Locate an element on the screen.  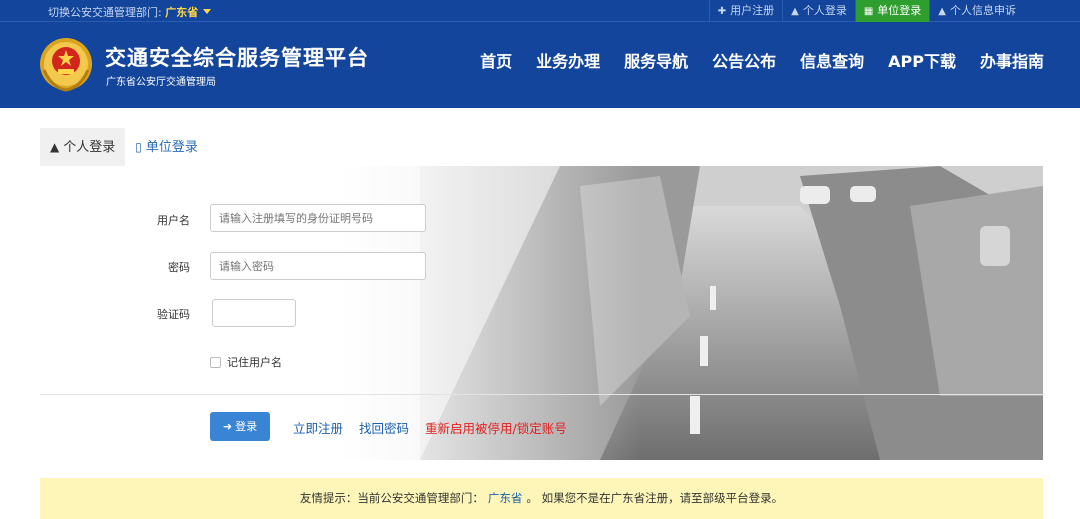
login-button: ➜ 登录 is located at coordinates (240, 426).